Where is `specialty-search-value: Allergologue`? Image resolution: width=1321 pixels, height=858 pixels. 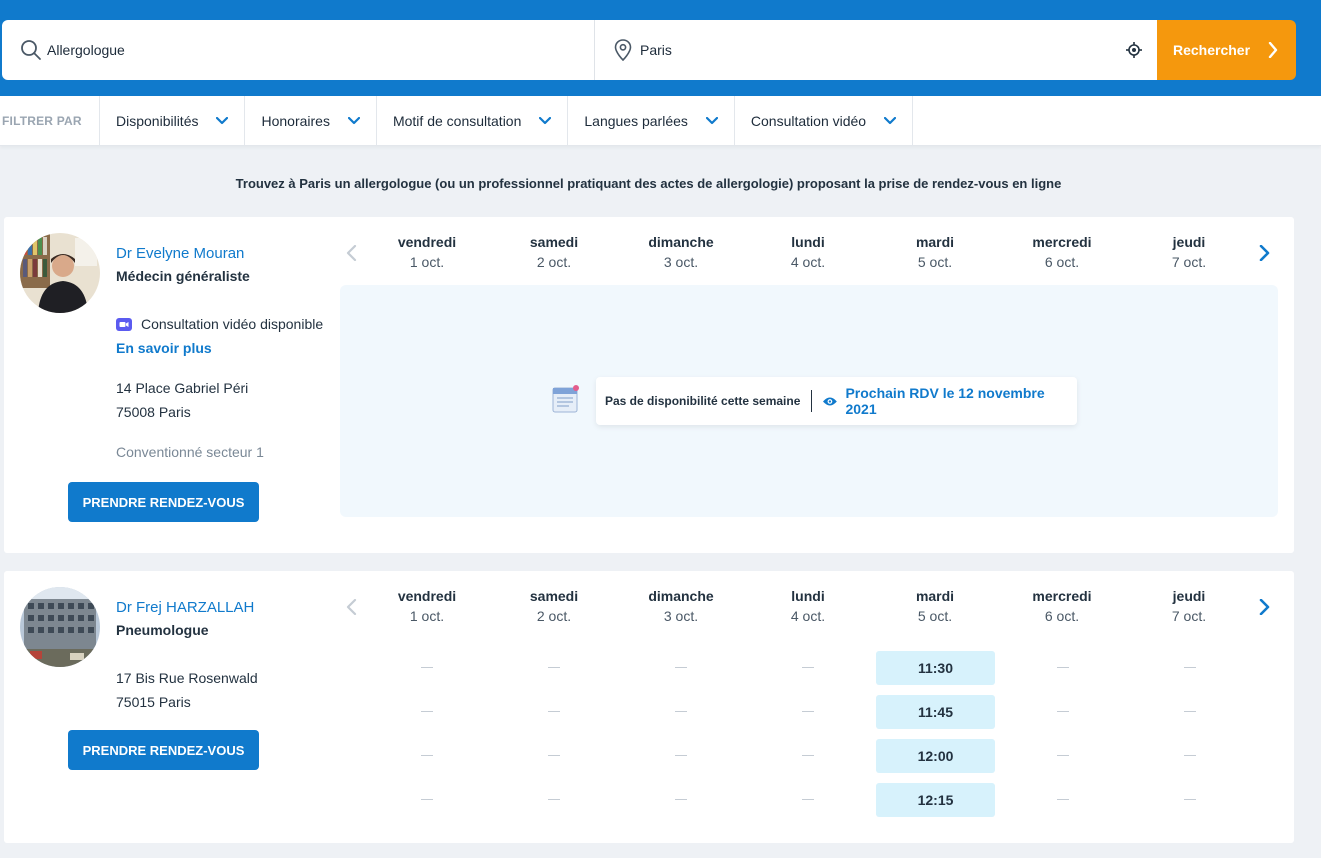
specialty-search-value: Allergologue is located at coordinates (86, 50).